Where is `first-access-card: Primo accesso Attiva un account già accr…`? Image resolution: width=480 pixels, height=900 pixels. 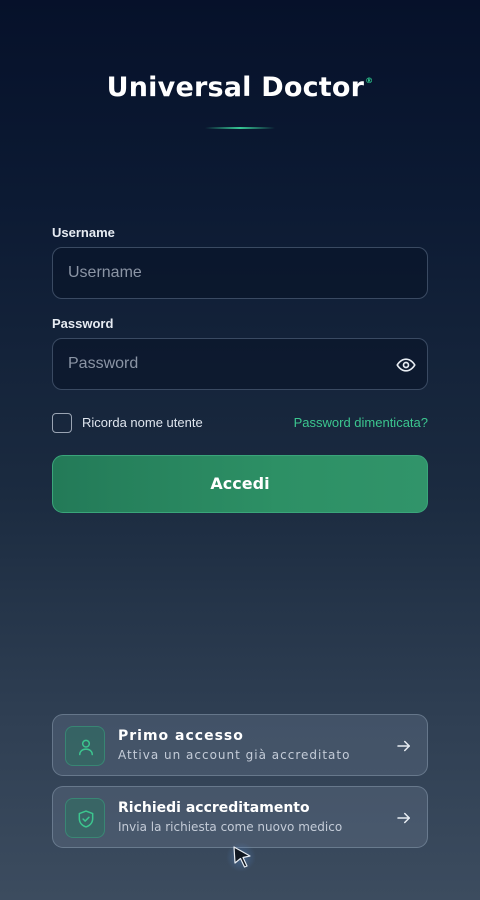
first-access-card: Primo accesso Attiva un account già accr… is located at coordinates (240, 745).